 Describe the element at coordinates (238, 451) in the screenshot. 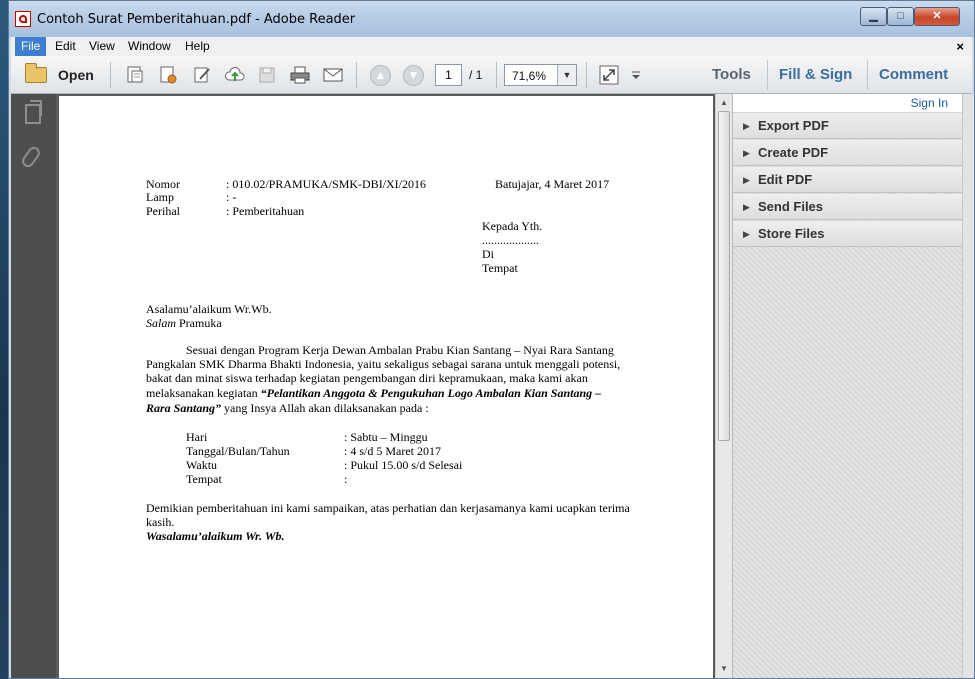

I see `detail-label: Tanggal/Bulan/Tahun` at that location.